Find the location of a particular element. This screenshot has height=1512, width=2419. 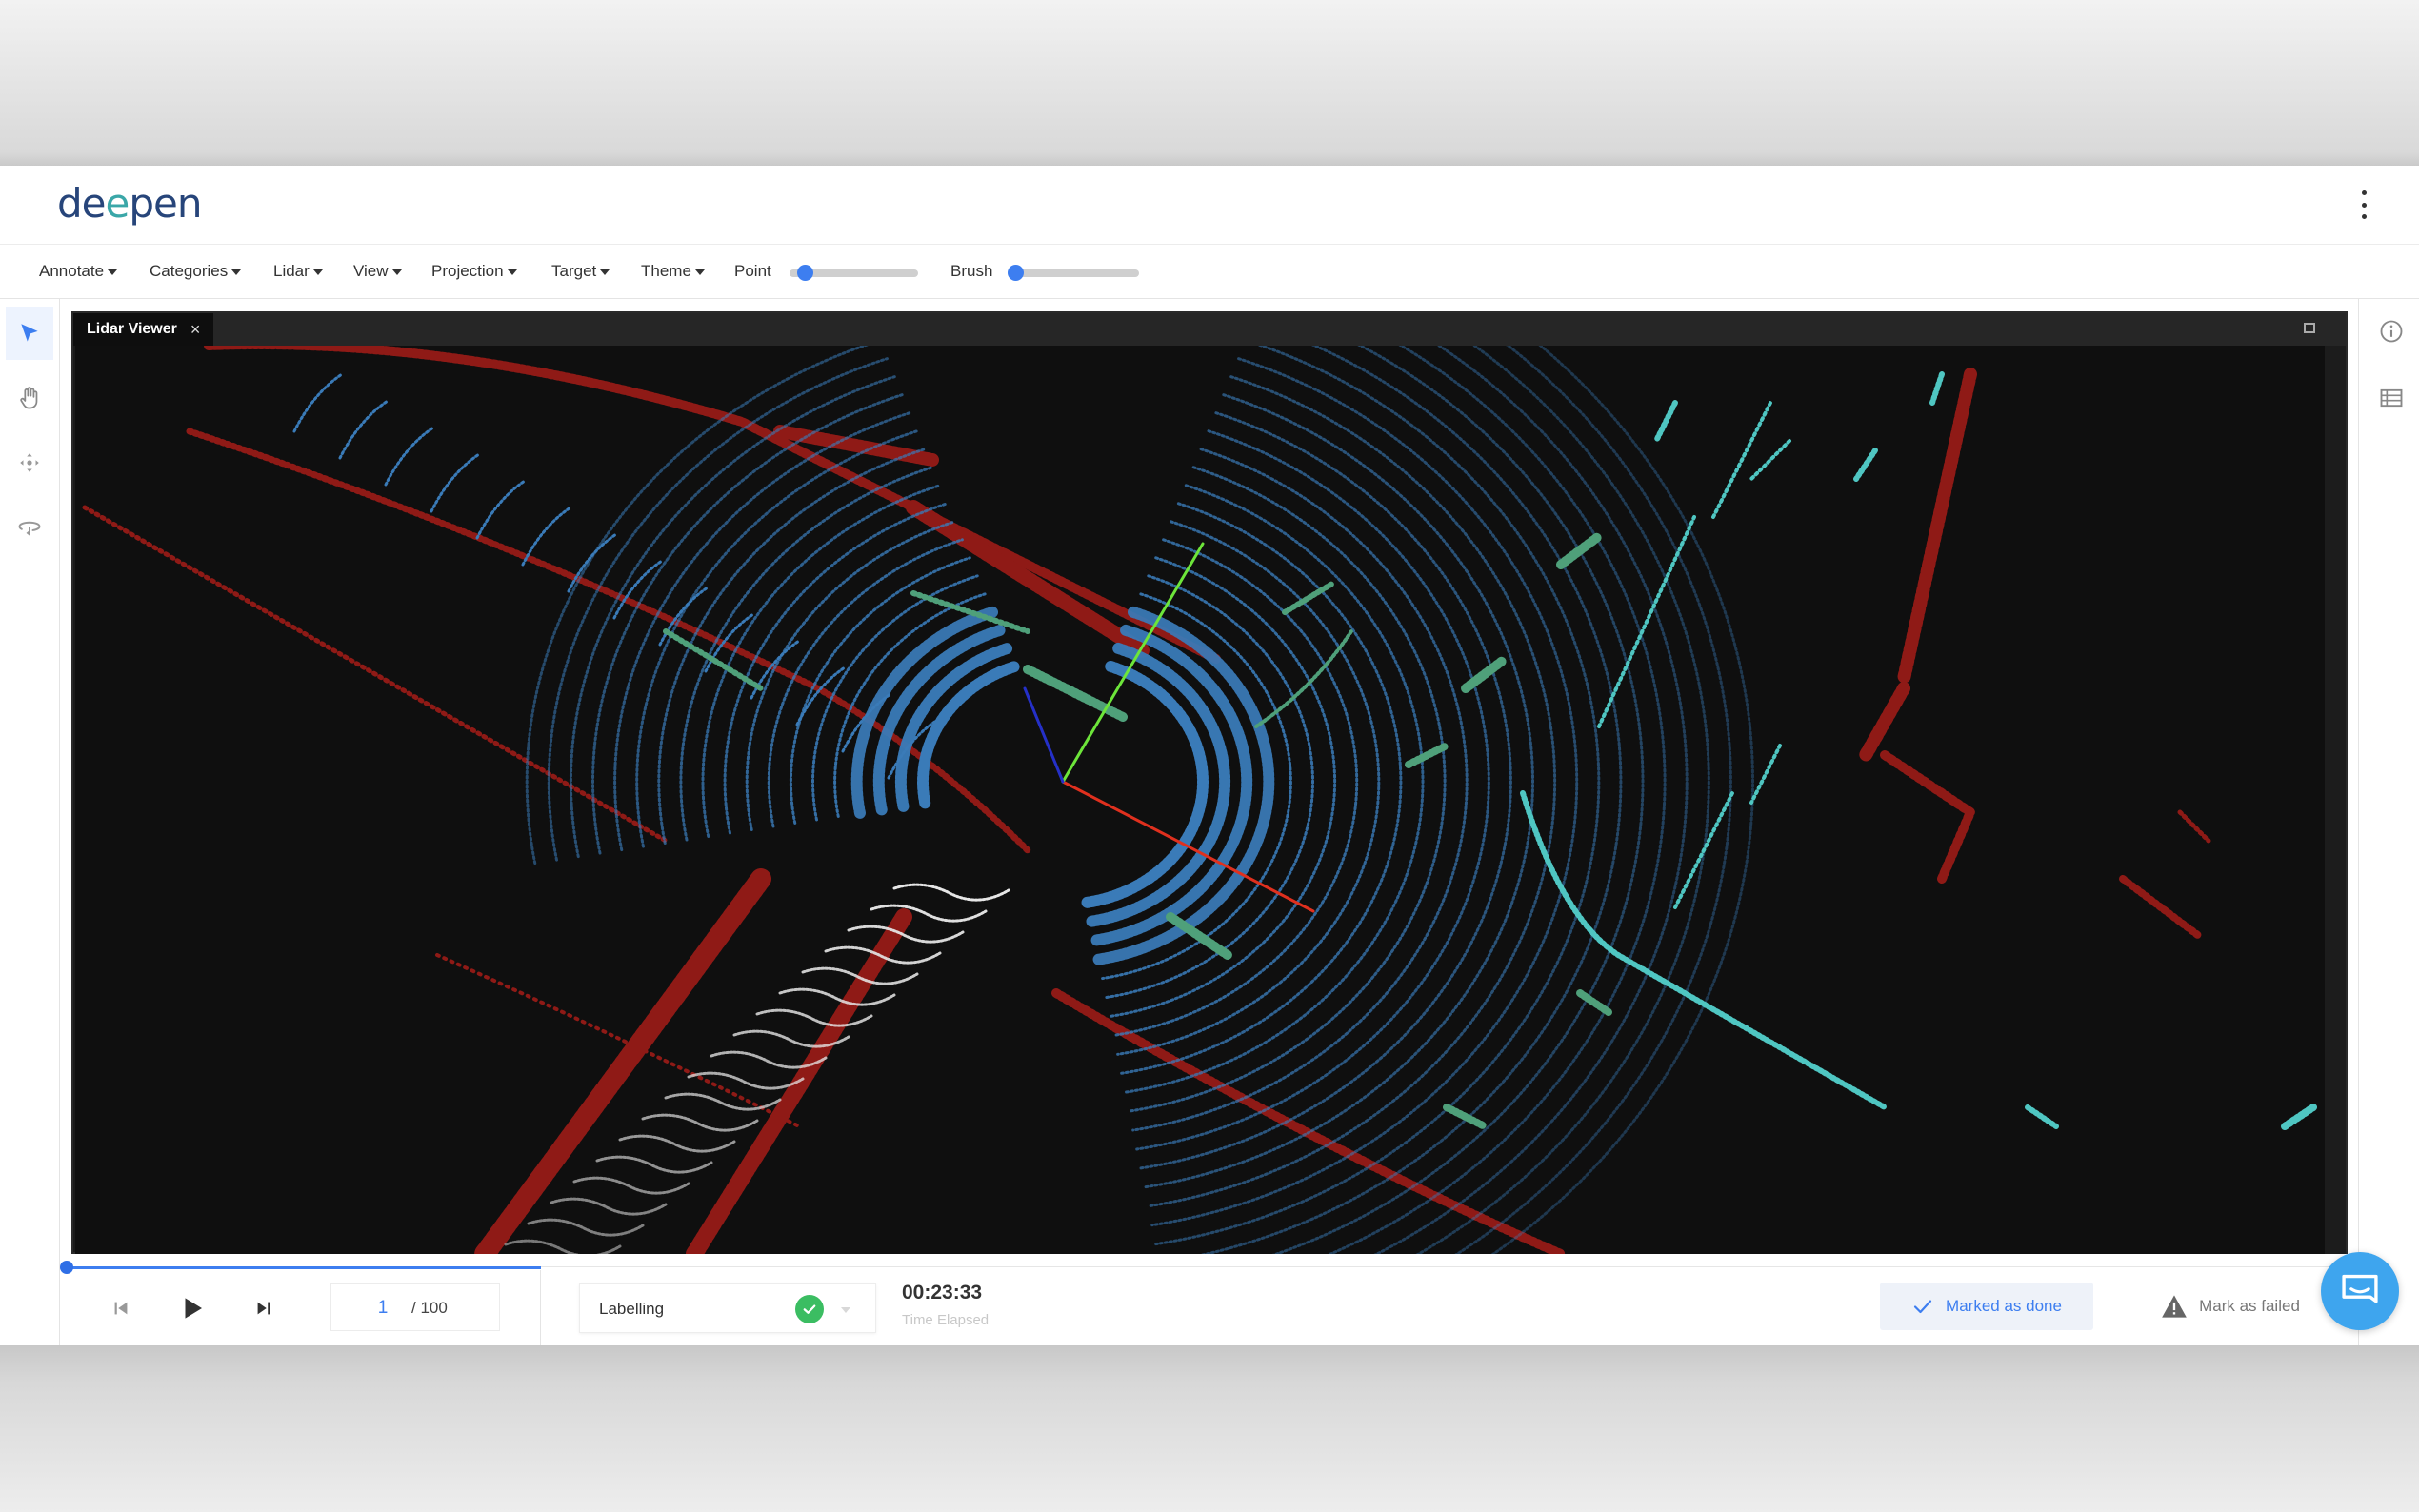

menu-theme: Theme is located at coordinates (673, 271).